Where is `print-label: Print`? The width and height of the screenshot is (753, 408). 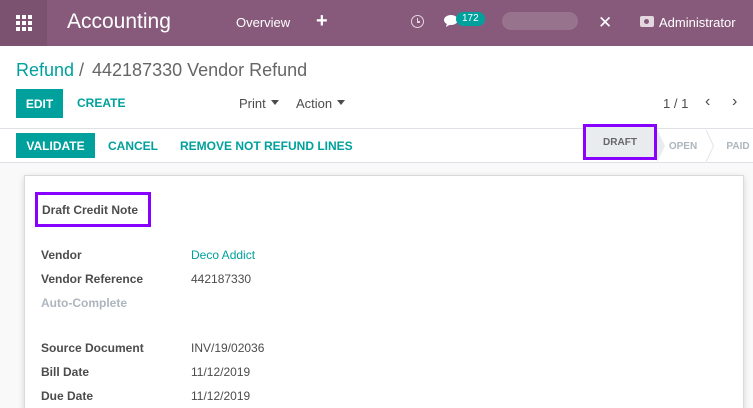
print-label: Print is located at coordinates (252, 103).